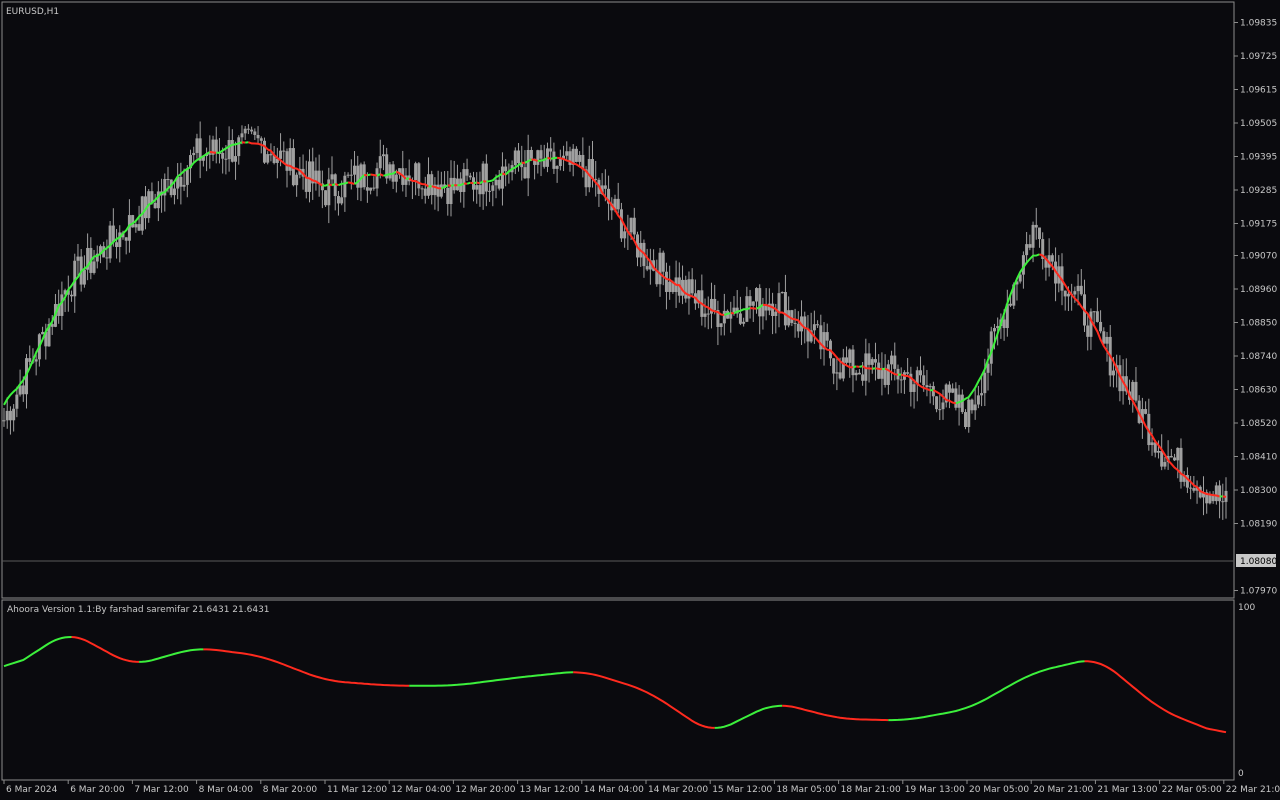 The width and height of the screenshot is (1280, 800). I want to click on time-tick-label: 22 Mar 21:00, so click(1253, 790).